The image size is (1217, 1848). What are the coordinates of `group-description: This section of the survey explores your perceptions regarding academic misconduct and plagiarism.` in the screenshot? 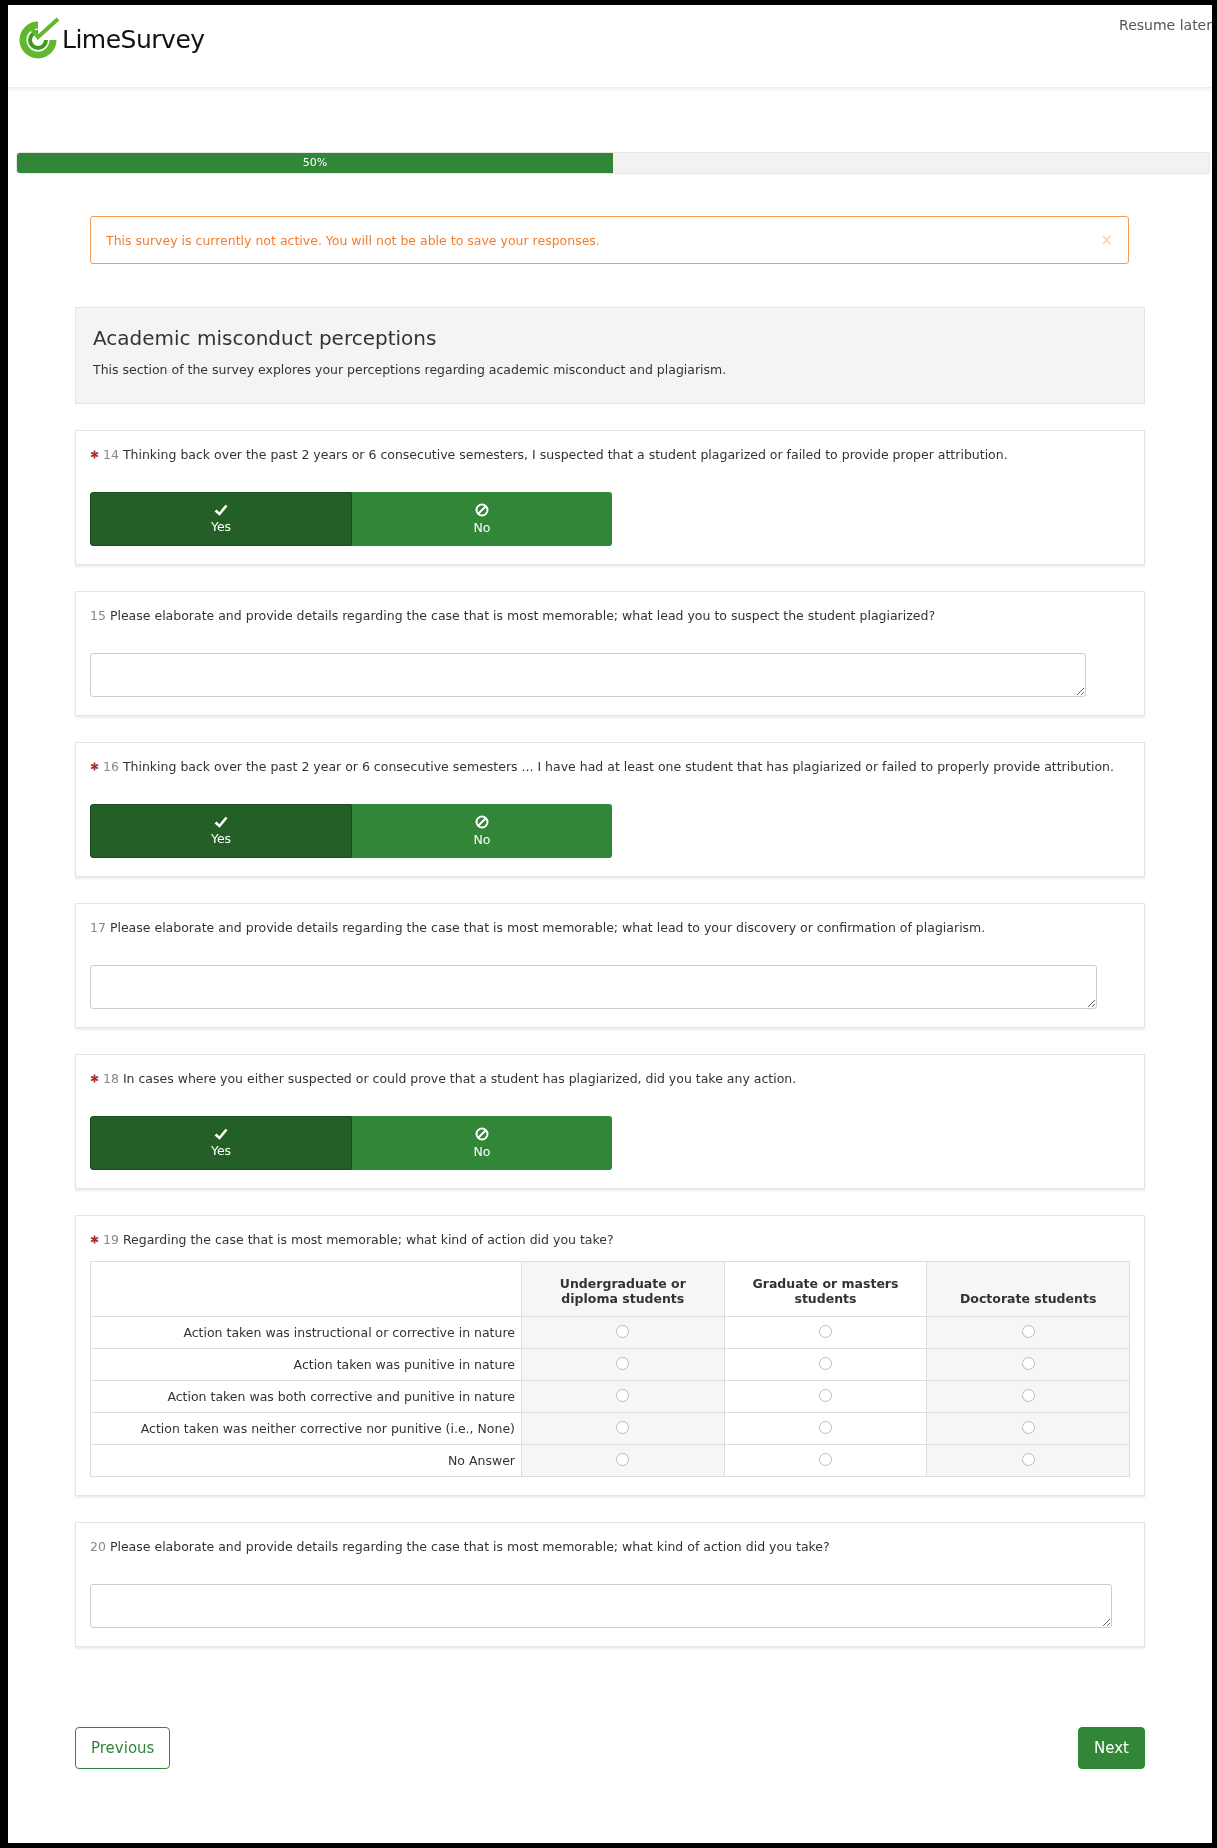 It's located at (410, 369).